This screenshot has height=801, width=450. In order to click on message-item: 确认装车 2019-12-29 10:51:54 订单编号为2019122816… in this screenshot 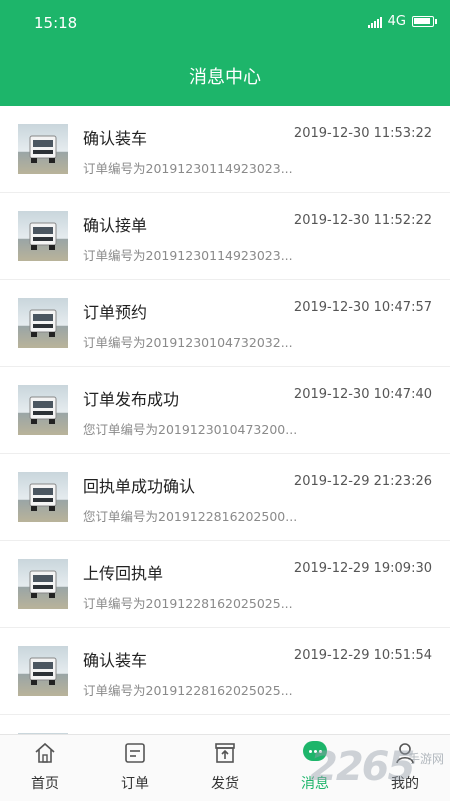, I will do `click(225, 671)`.